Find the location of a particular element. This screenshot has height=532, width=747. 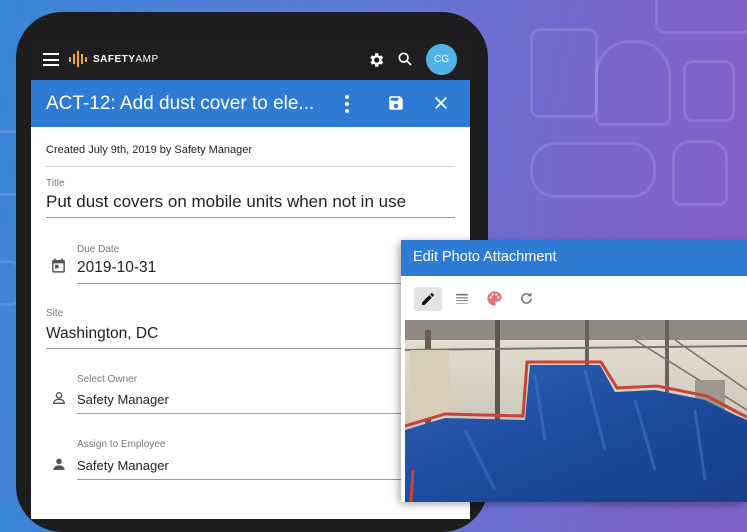

background-glove-icon is located at coordinates (700, 173).